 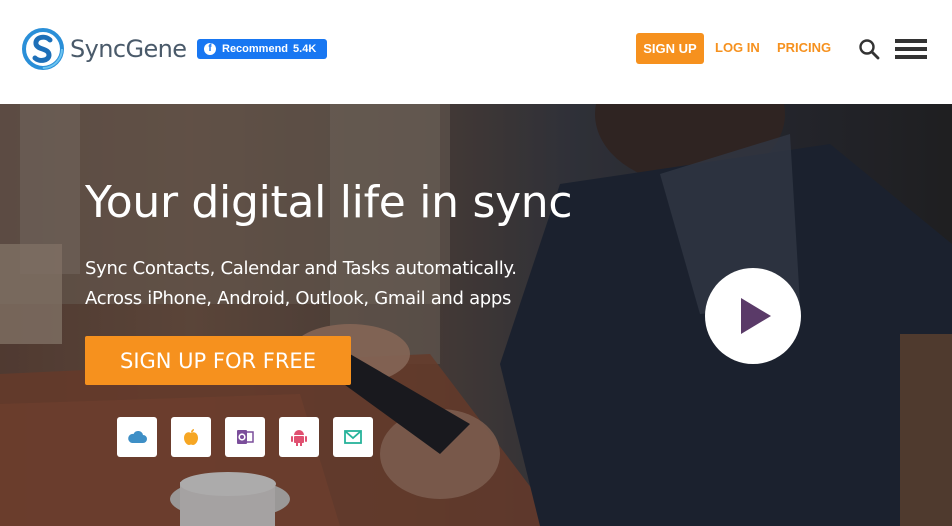 I want to click on icloud-icon, so click(x=137, y=436).